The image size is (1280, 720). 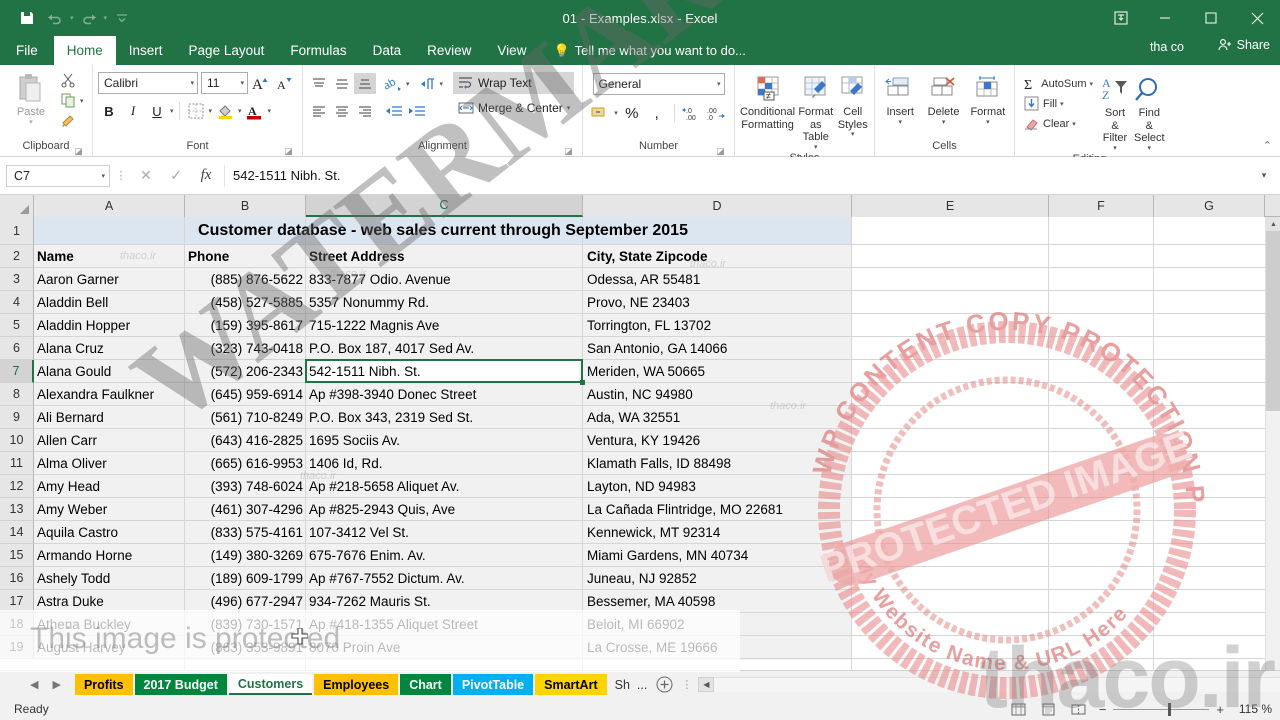 I want to click on tab-view: View, so click(x=511, y=50).